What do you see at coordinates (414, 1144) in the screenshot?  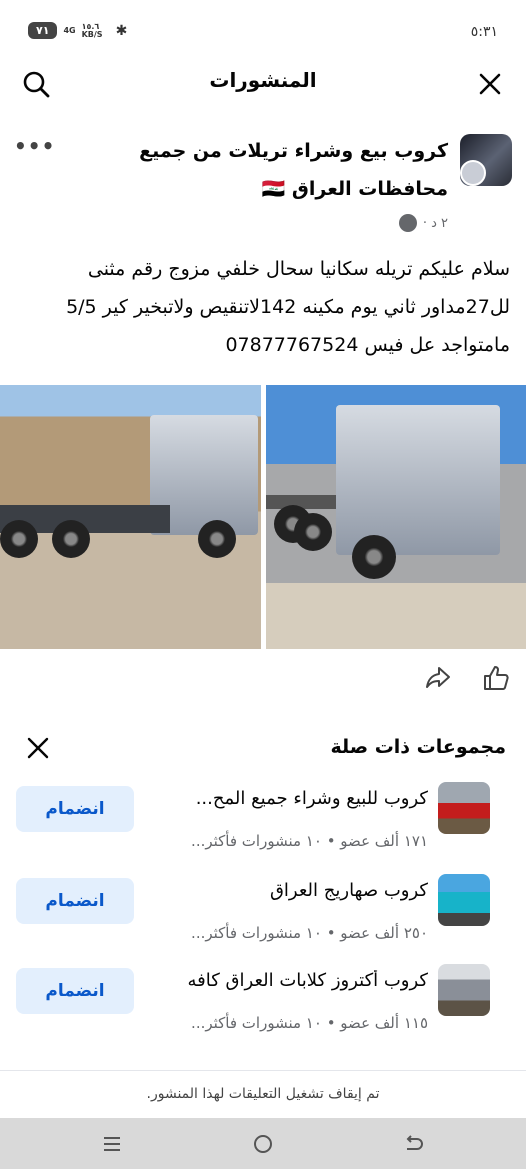 I see `back-icon` at bounding box center [414, 1144].